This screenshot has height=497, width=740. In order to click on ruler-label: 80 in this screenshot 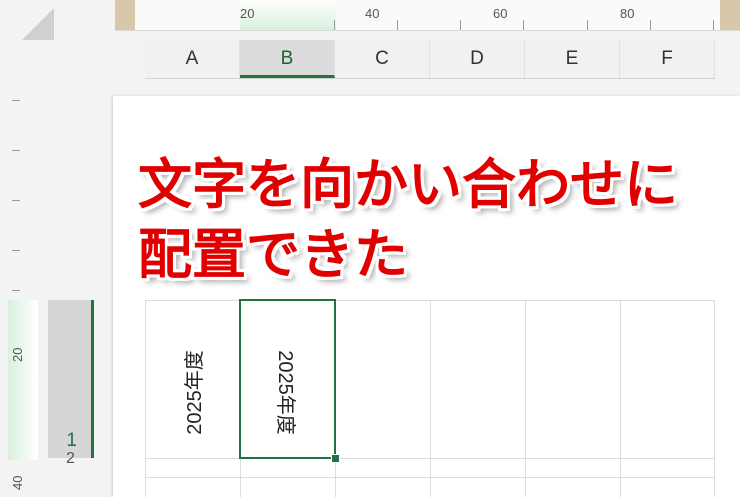, I will do `click(627, 13)`.